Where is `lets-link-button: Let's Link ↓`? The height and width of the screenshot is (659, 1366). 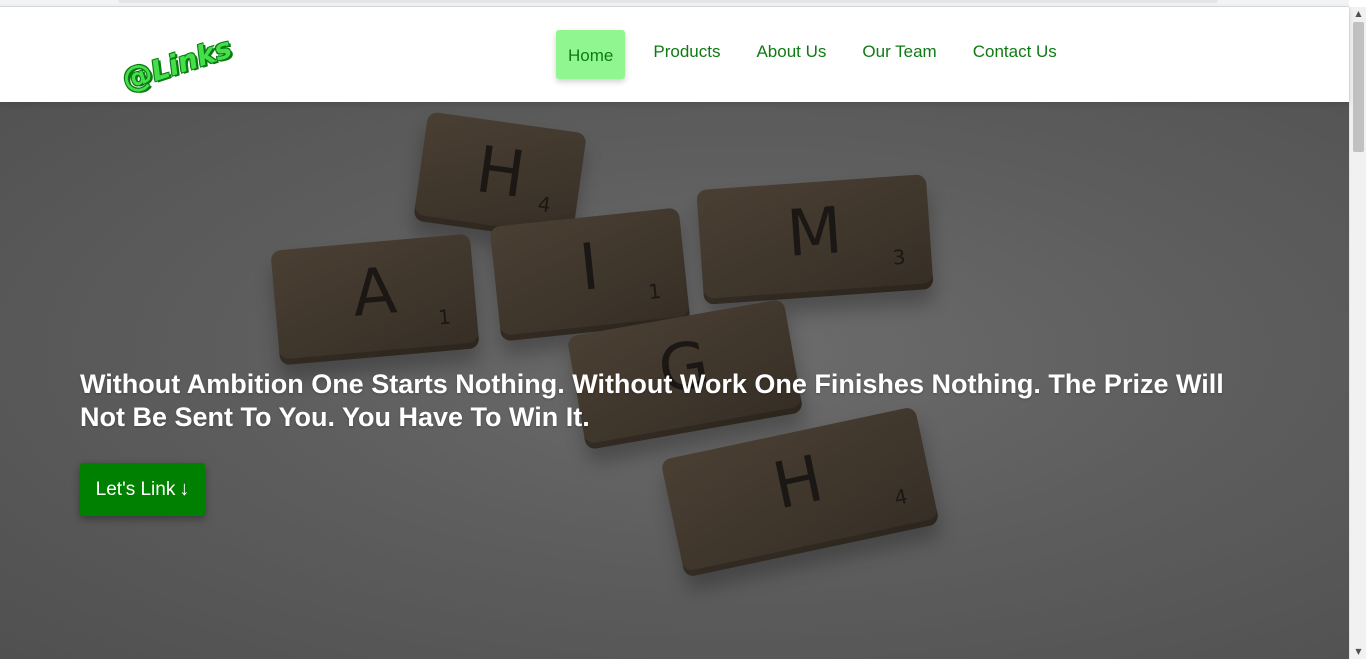 lets-link-button: Let's Link ↓ is located at coordinates (142, 489).